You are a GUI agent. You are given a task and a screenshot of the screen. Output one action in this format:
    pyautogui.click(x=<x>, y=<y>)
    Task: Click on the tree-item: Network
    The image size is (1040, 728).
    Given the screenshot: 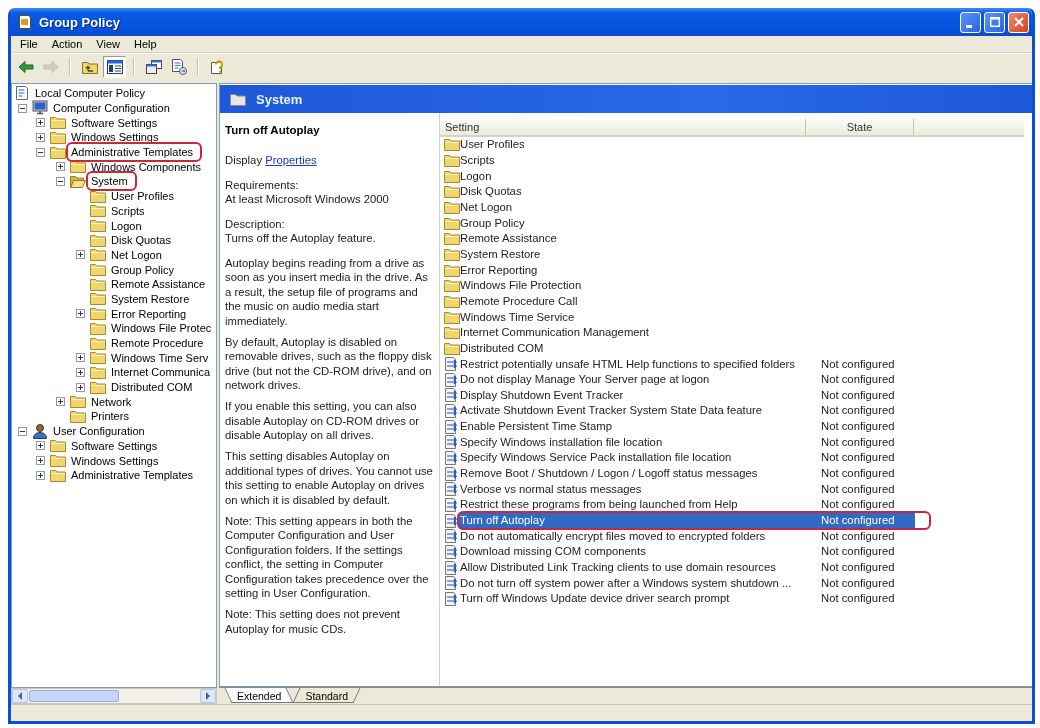 What is the action you would take?
    pyautogui.click(x=111, y=401)
    